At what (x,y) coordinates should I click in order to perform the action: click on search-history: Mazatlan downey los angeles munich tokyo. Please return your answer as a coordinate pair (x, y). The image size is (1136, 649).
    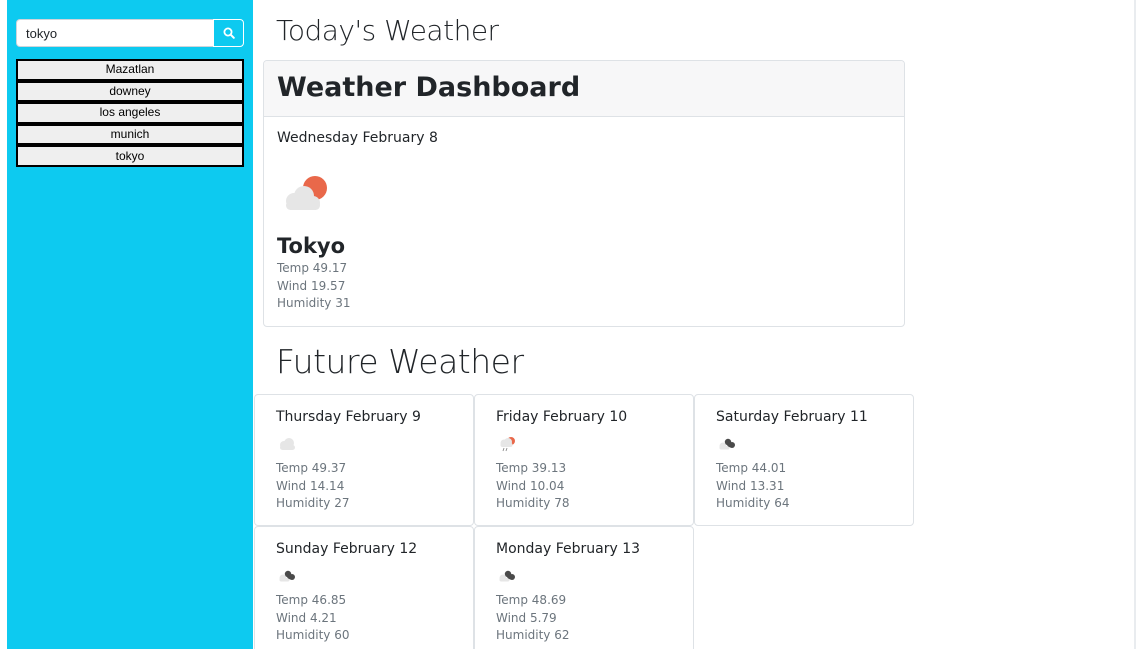
    Looking at the image, I should click on (130, 113).